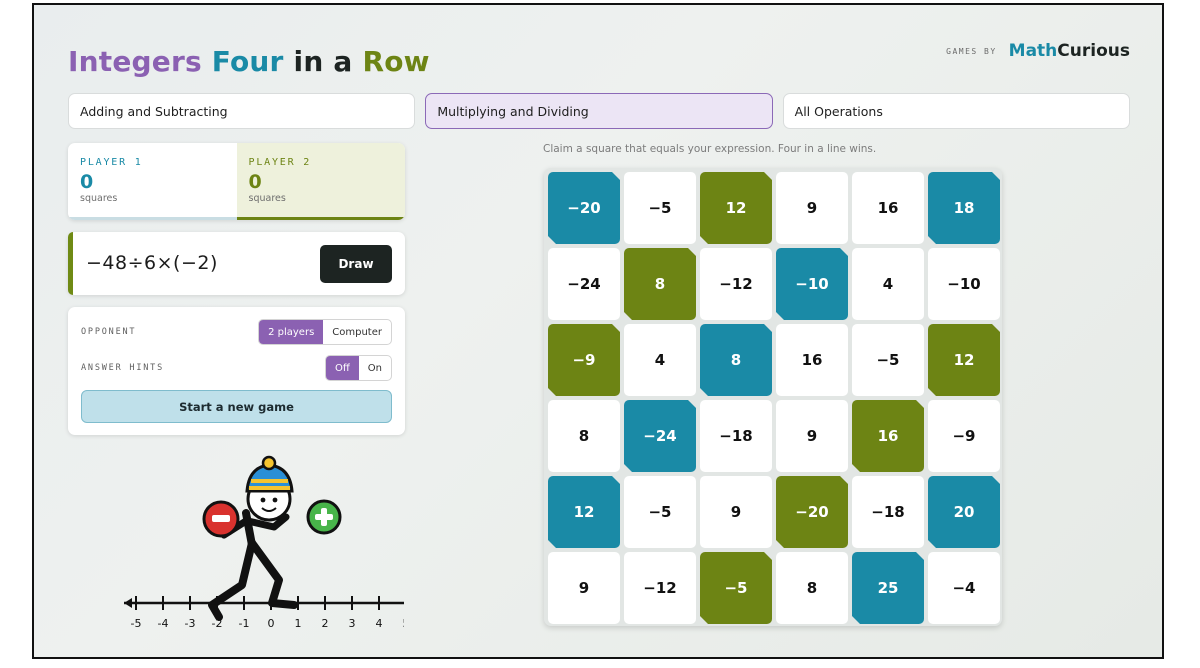  Describe the element at coordinates (217, 623) in the screenshot. I see `number-line-label: -2` at that location.